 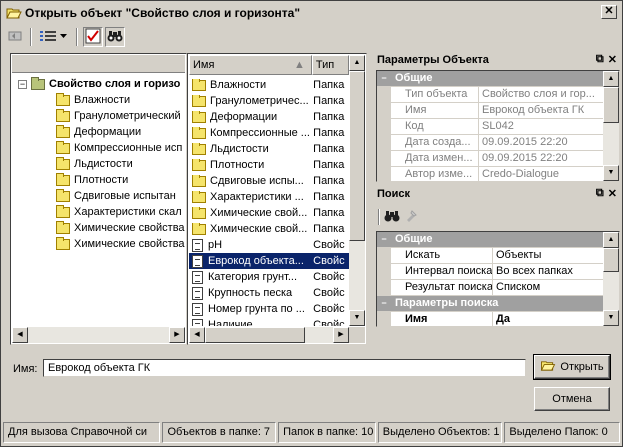 I want to click on open-folder-icon, so click(x=548, y=367).